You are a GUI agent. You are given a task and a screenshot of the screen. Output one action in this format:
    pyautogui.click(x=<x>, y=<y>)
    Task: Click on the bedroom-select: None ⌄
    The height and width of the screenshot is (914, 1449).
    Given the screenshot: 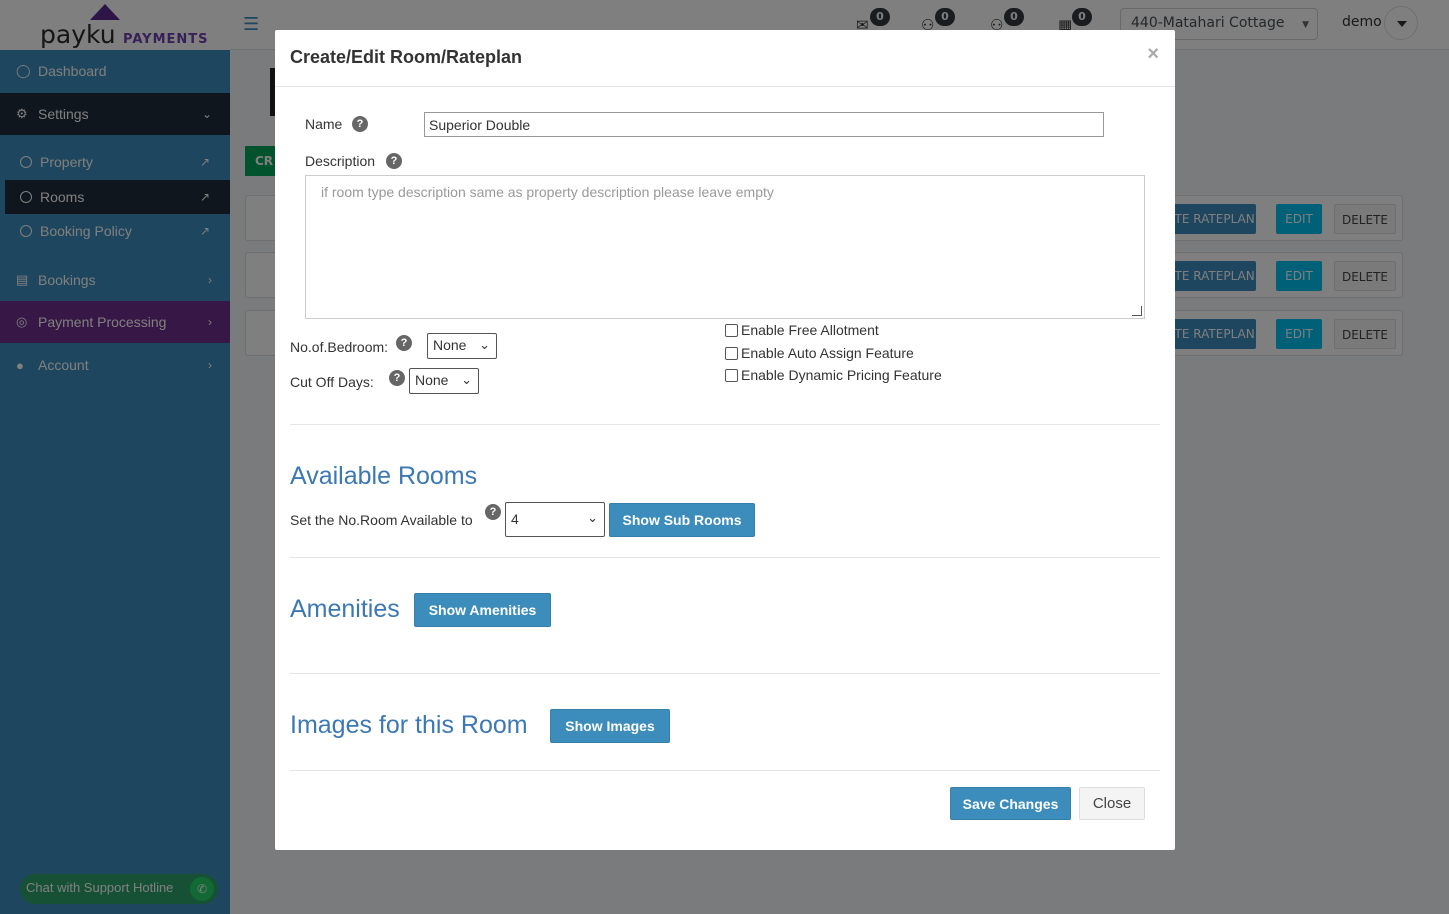 What is the action you would take?
    pyautogui.click(x=462, y=346)
    